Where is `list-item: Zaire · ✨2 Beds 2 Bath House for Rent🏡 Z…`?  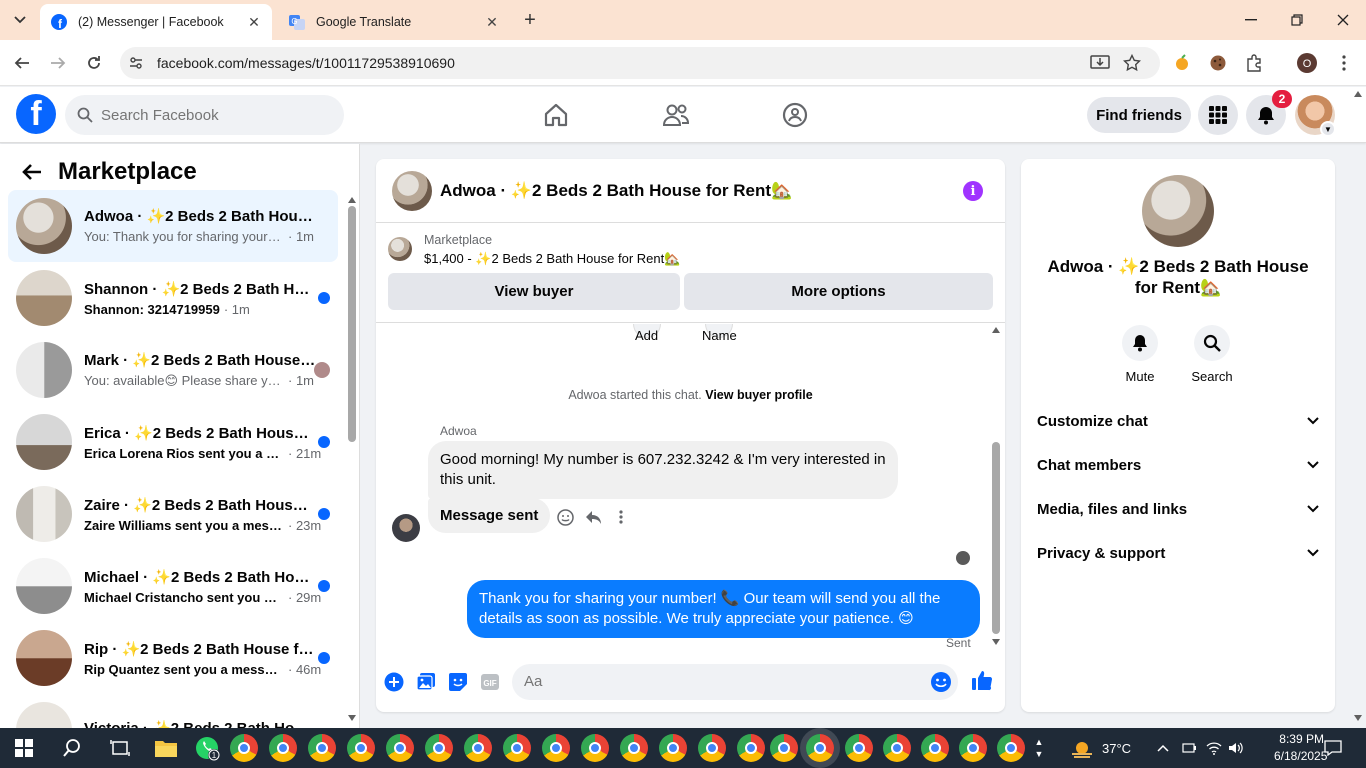
list-item: Zaire · ✨2 Beds 2 Bath House for Rent🏡 Z… is located at coordinates (173, 514).